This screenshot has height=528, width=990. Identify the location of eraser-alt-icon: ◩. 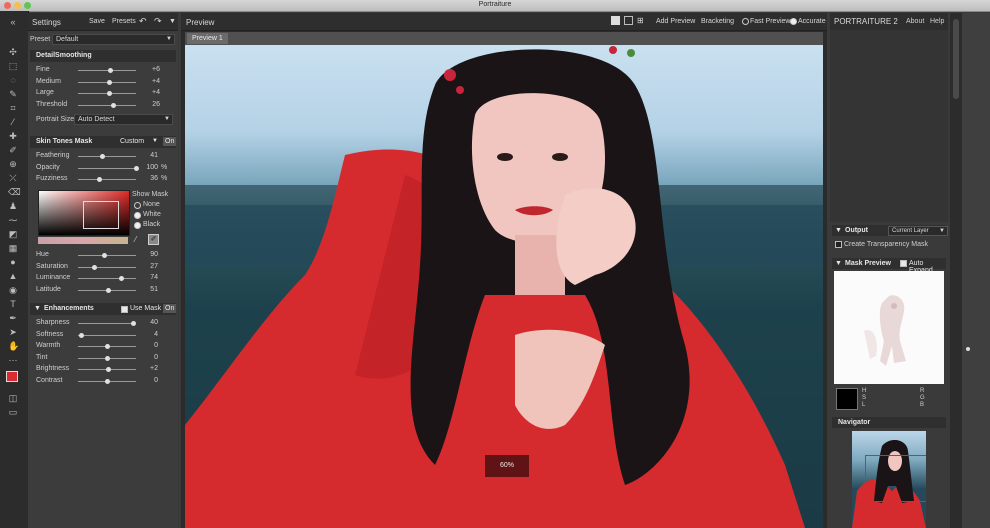
(13, 234).